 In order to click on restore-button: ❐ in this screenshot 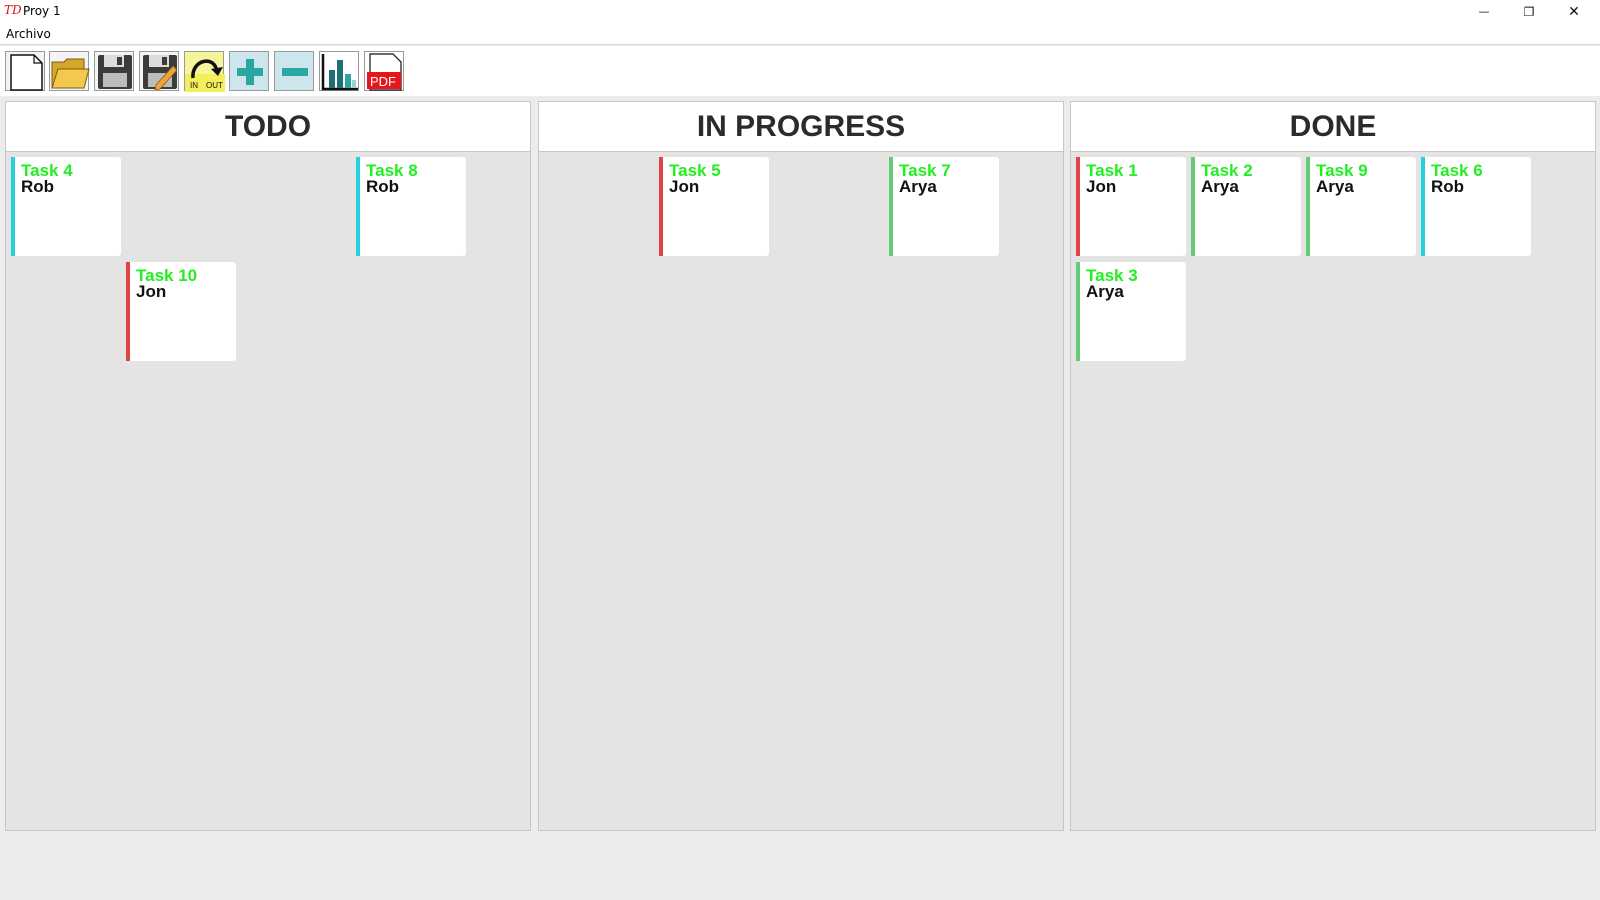, I will do `click(1529, 11)`.